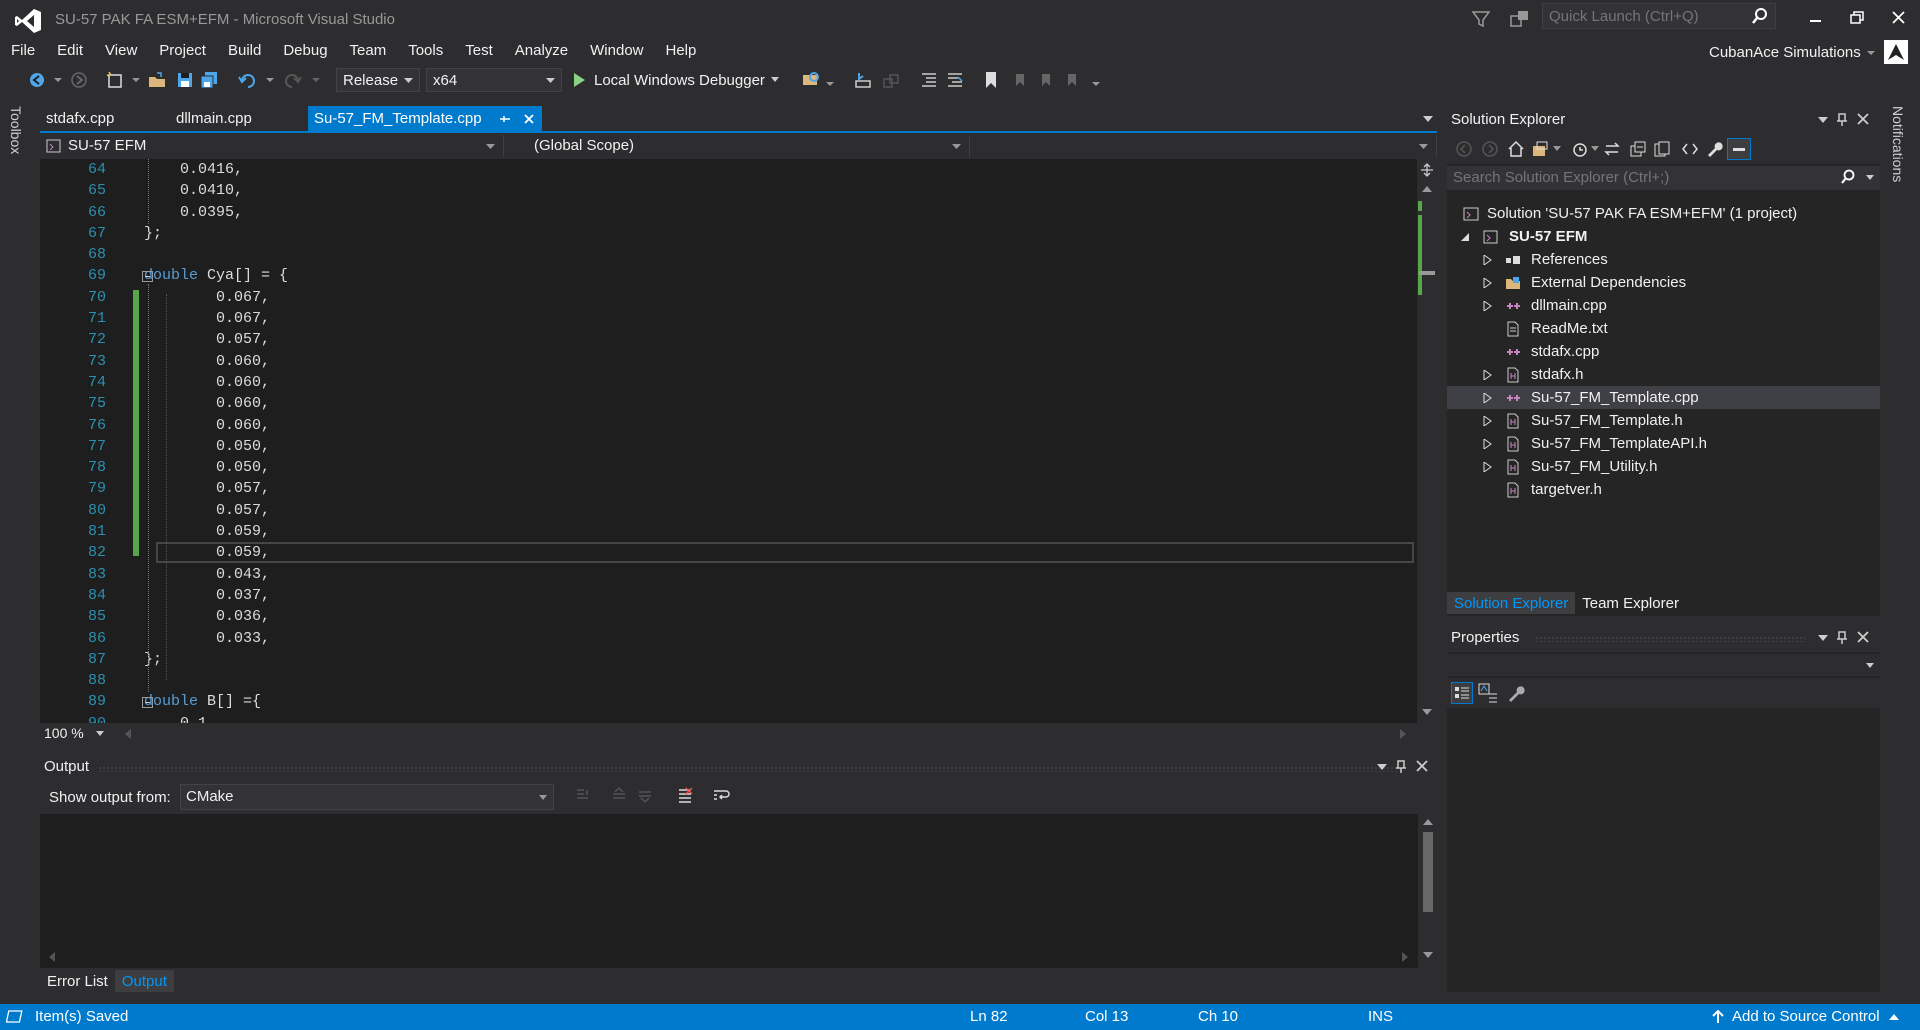  What do you see at coordinates (1663, 397) in the screenshot?
I see `tree-item-su57-fm-template-cpp: Su-57_FM_Template.cpp` at bounding box center [1663, 397].